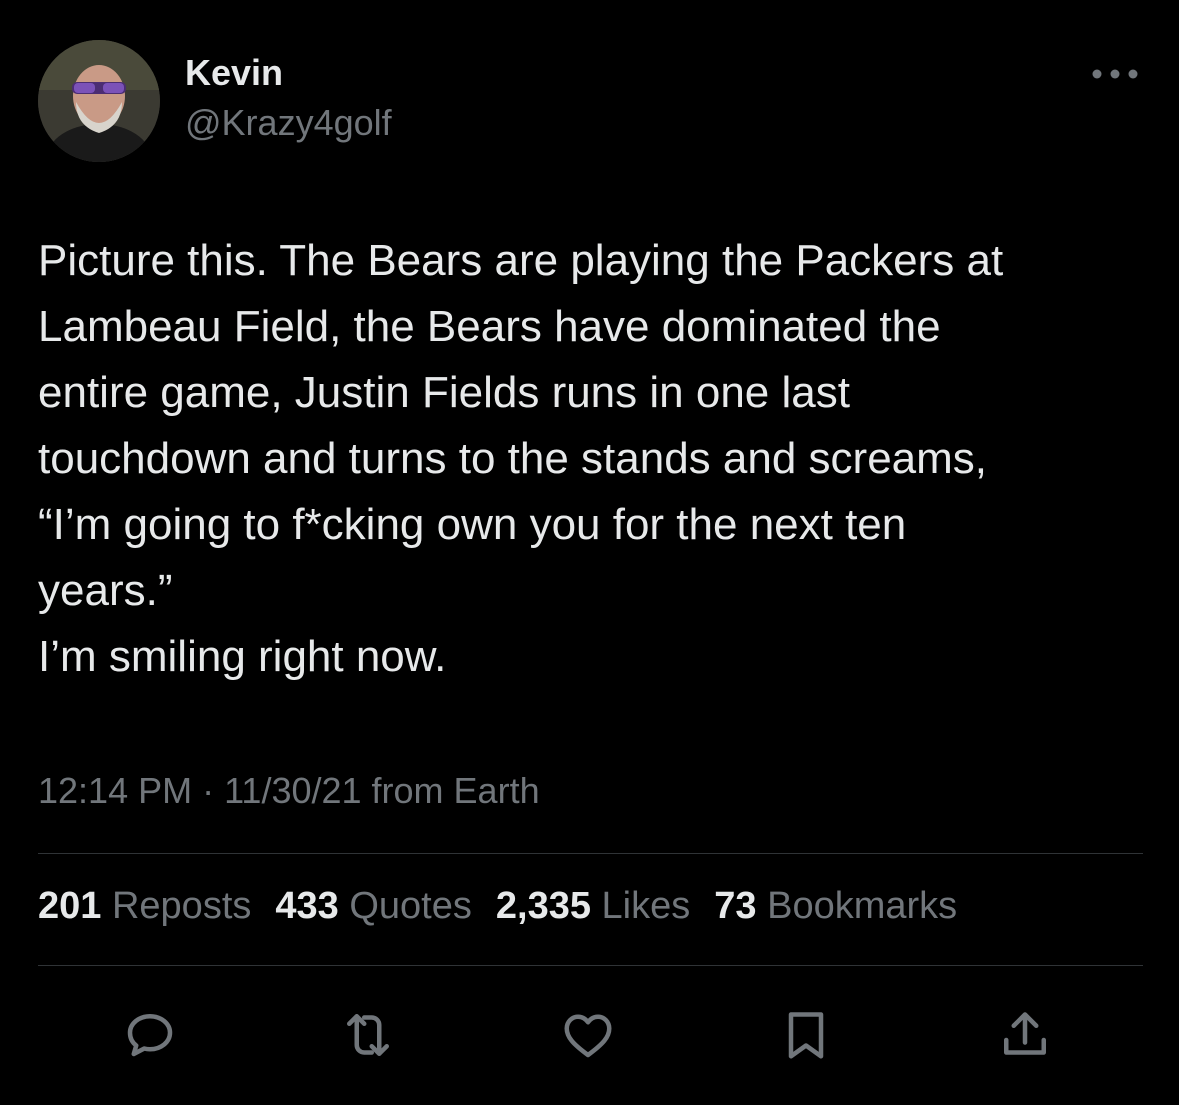  I want to click on more-icon, so click(1115, 74).